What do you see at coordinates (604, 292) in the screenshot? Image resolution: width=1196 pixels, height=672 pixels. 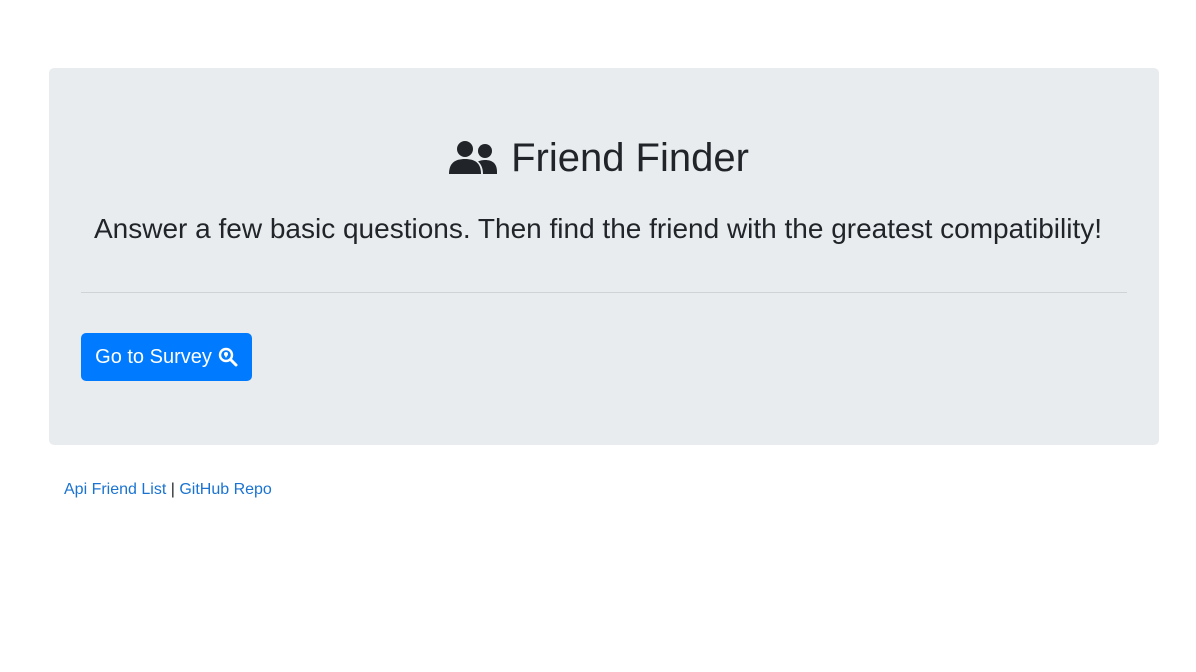 I see `divider` at bounding box center [604, 292].